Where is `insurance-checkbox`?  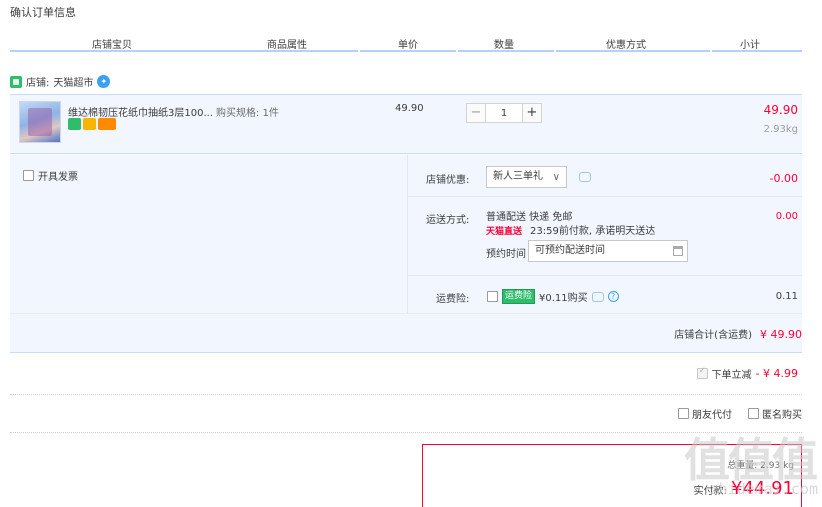 insurance-checkbox is located at coordinates (492, 296).